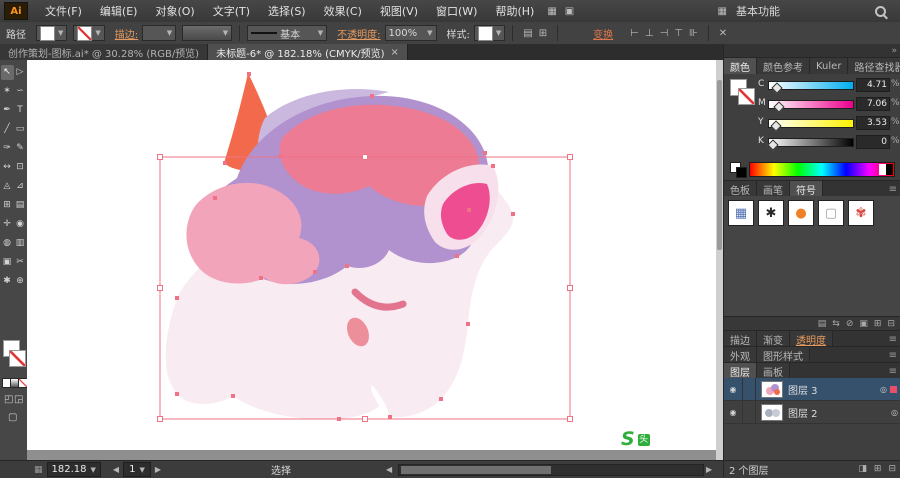 The width and height of the screenshot is (900, 478). Describe the element at coordinates (634, 33) in the screenshot. I see `align-left-icon: ⊢` at that location.